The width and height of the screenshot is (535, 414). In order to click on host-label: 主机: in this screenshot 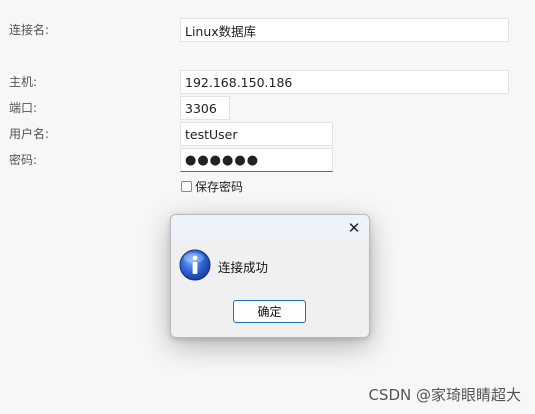, I will do `click(23, 82)`.